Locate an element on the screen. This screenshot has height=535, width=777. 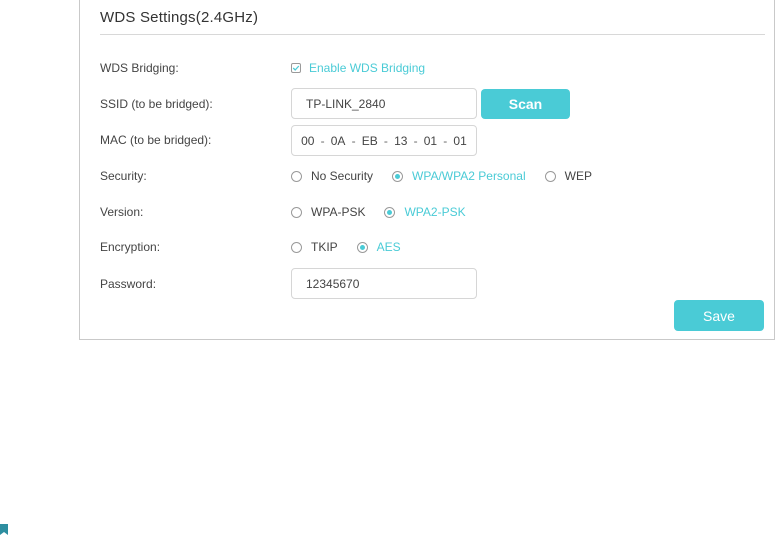
password-label: Password: is located at coordinates (128, 284).